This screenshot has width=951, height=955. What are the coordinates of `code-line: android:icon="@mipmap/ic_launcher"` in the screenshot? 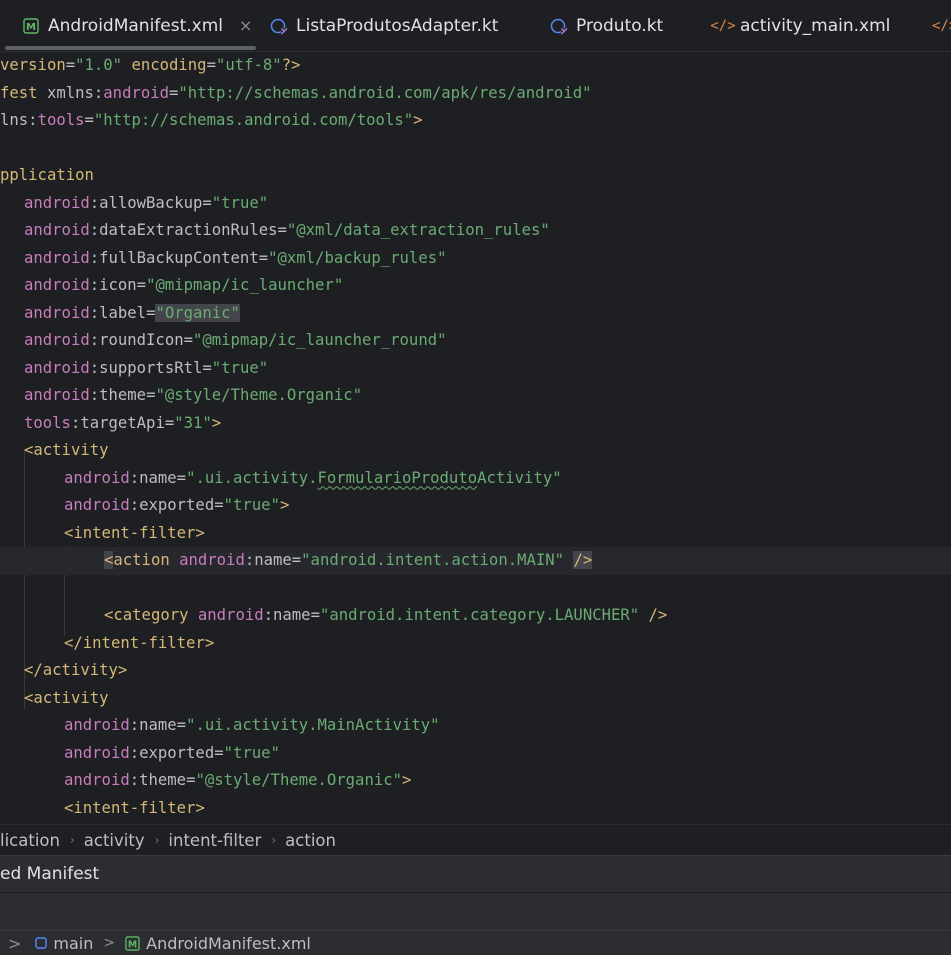 It's located at (184, 285).